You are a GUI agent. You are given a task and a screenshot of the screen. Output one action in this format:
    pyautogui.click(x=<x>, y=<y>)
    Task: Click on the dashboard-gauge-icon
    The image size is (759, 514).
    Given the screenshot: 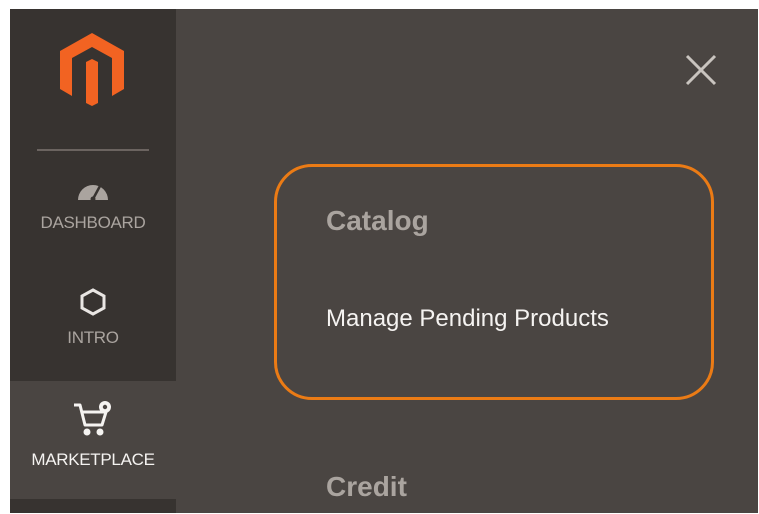 What is the action you would take?
    pyautogui.click(x=93, y=190)
    